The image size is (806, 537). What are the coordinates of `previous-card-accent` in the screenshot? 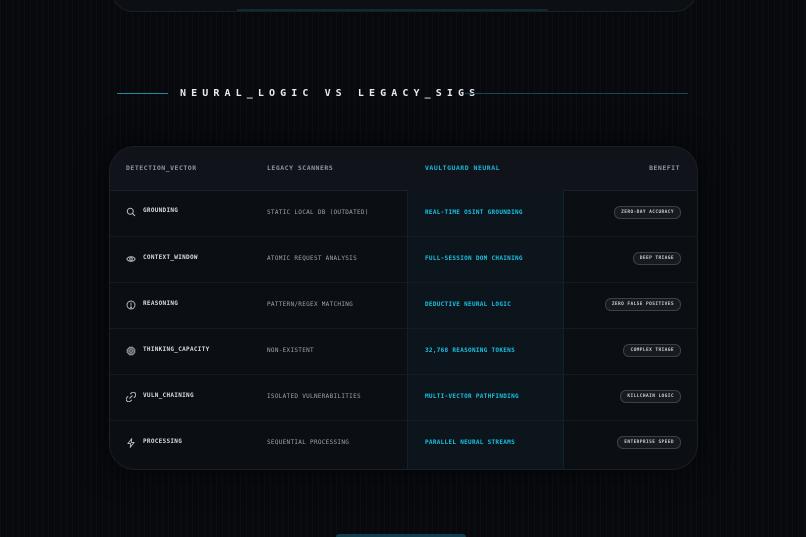 It's located at (392, 10).